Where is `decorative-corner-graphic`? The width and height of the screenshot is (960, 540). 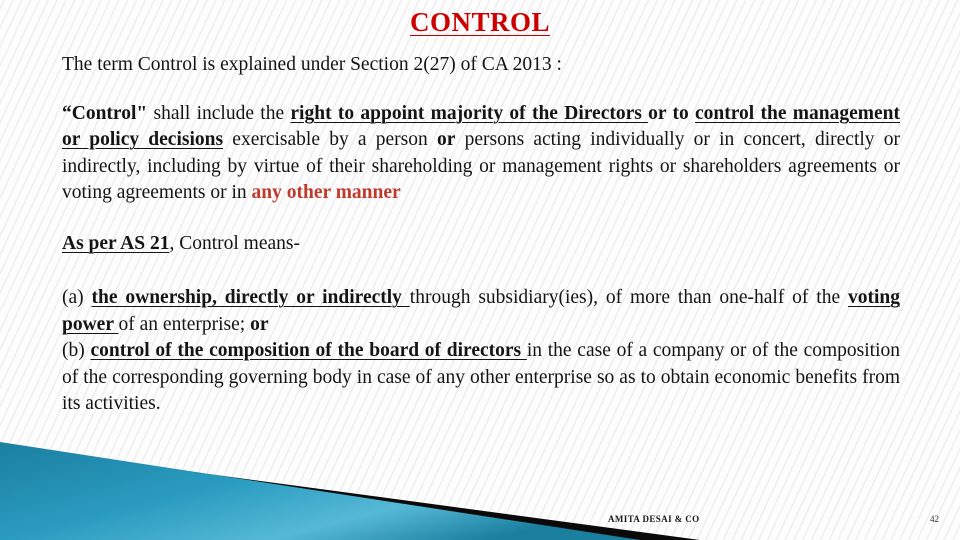
decorative-corner-graphic is located at coordinates (350, 491).